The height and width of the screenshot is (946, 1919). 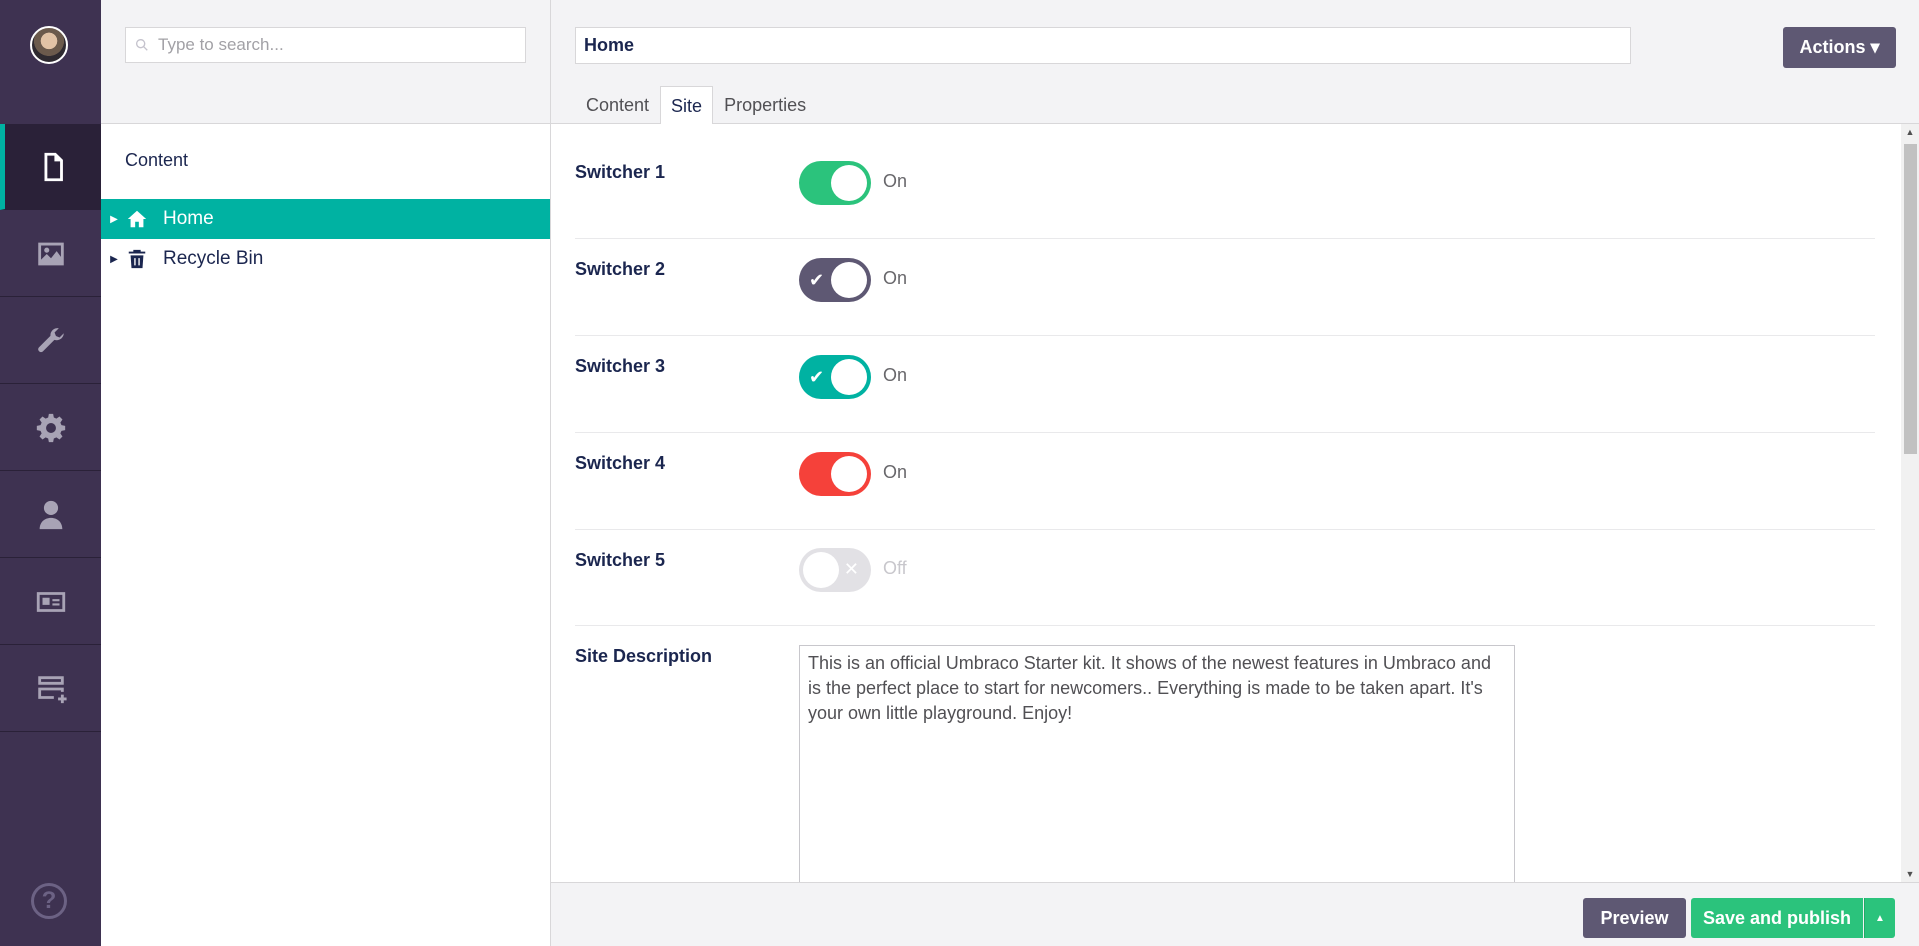 I want to click on help-button: ?, so click(x=49, y=901).